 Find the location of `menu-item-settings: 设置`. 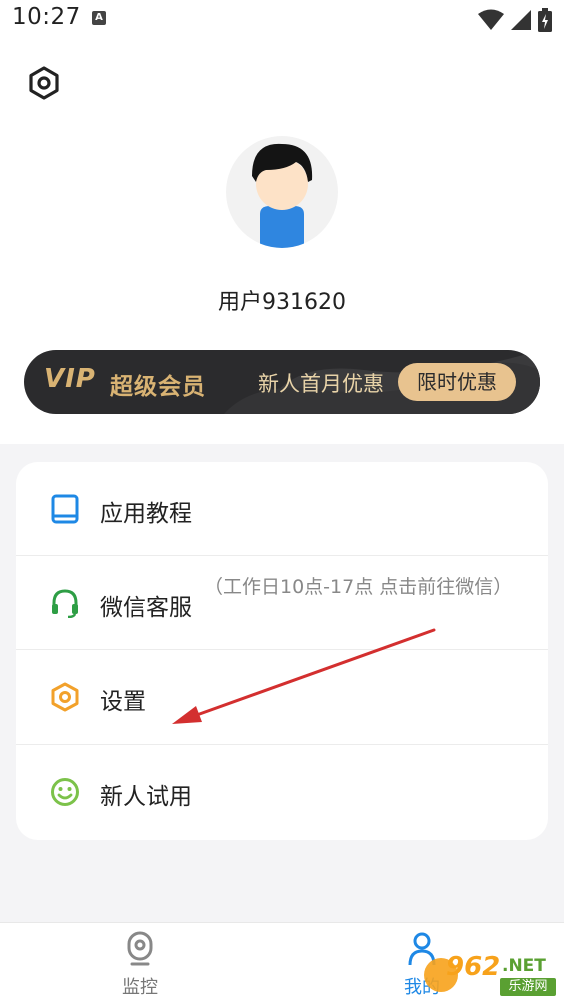

menu-item-settings: 设置 is located at coordinates (282, 697).